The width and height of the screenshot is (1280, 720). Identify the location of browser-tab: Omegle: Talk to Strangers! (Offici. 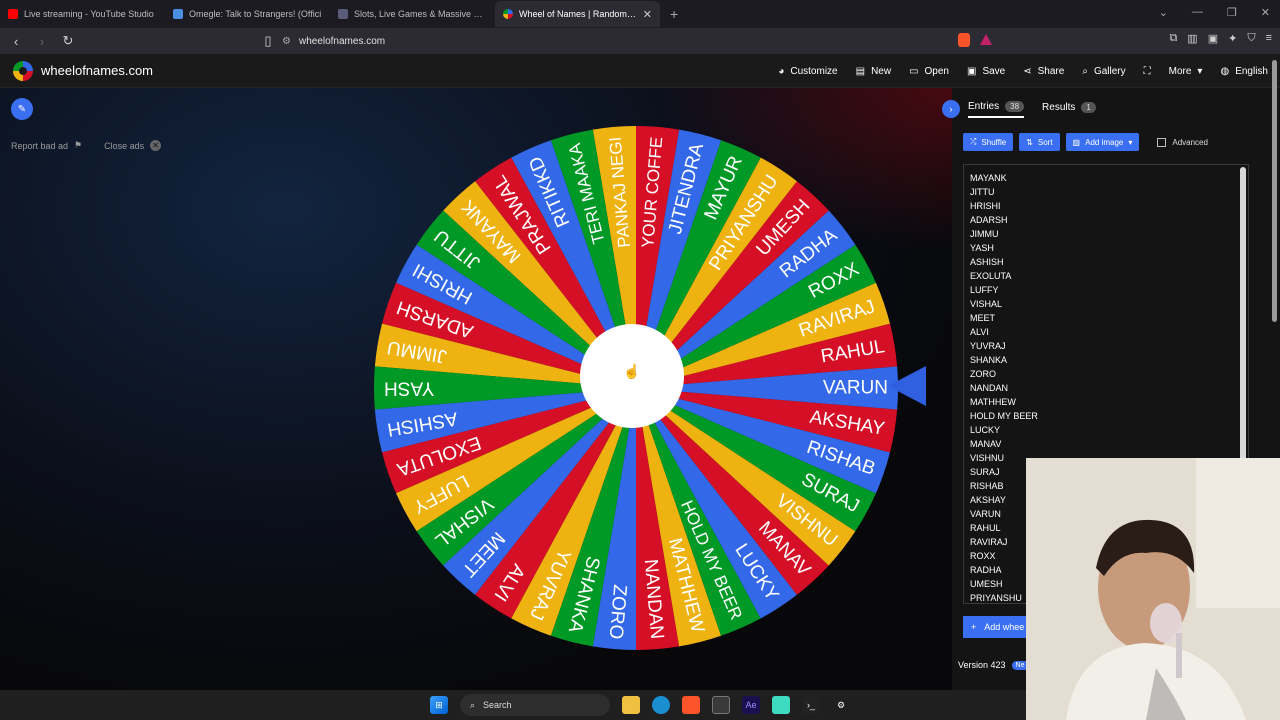
(247, 14).